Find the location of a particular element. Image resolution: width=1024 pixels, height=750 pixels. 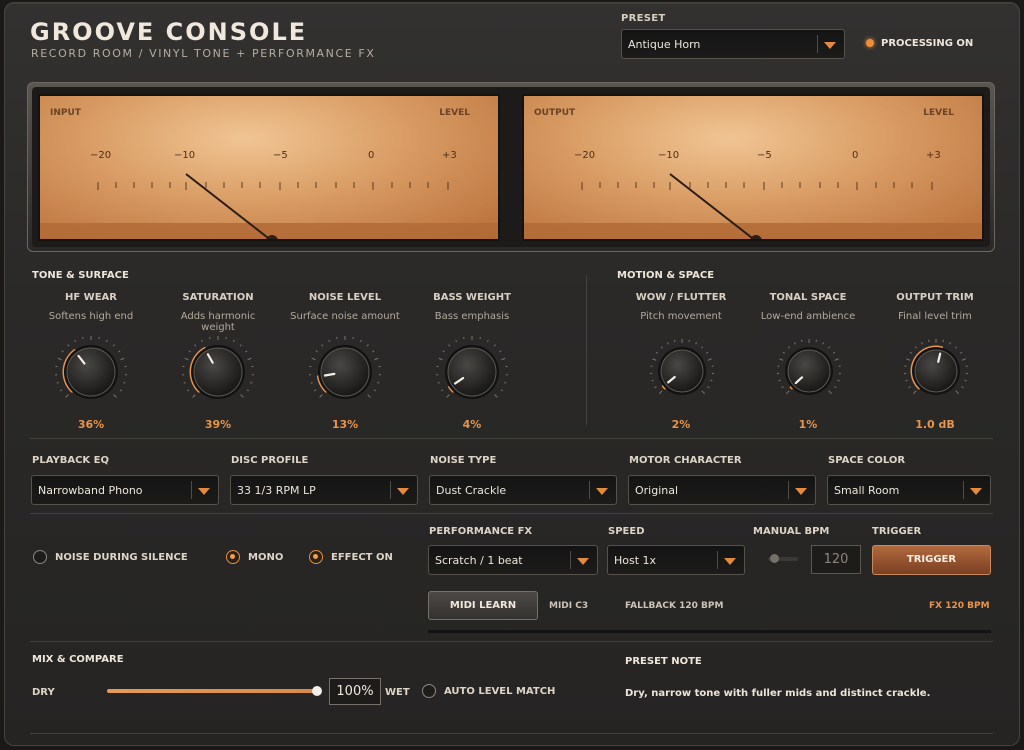

noise-during-silence-toggle: NOISE DURING SILENCE is located at coordinates (110, 557).